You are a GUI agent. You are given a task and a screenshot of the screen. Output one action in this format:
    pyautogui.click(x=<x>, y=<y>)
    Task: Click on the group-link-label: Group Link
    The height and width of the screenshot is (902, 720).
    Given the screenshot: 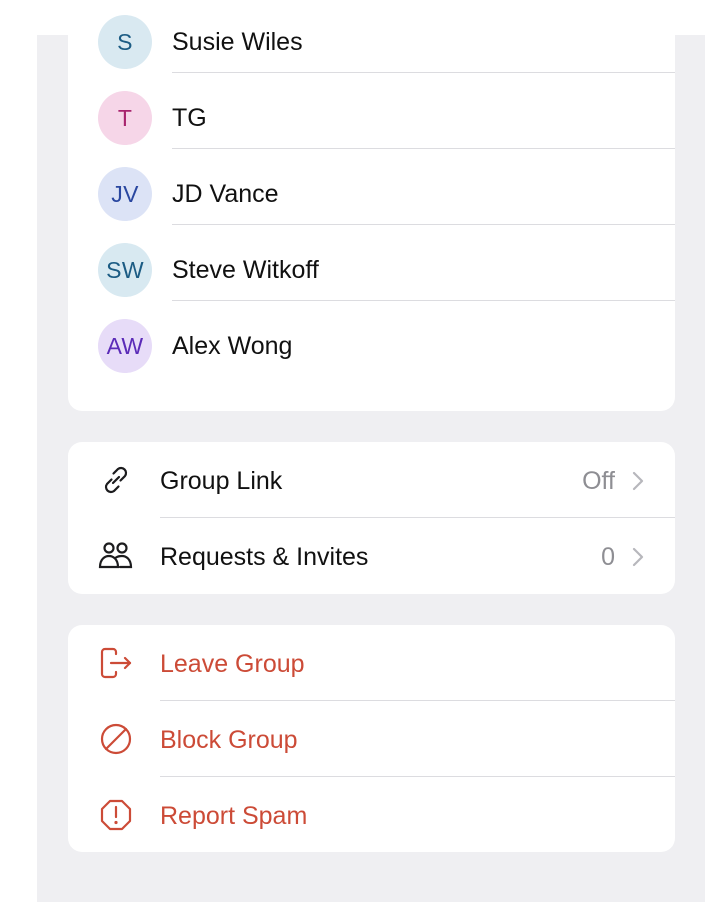 What is the action you would take?
    pyautogui.click(x=221, y=481)
    